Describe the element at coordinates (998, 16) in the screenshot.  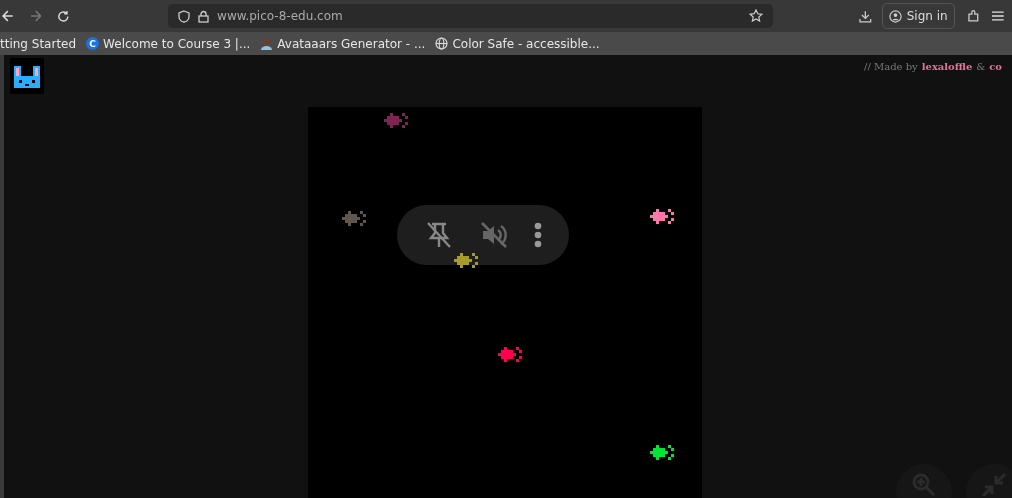
I see `menu-icon` at that location.